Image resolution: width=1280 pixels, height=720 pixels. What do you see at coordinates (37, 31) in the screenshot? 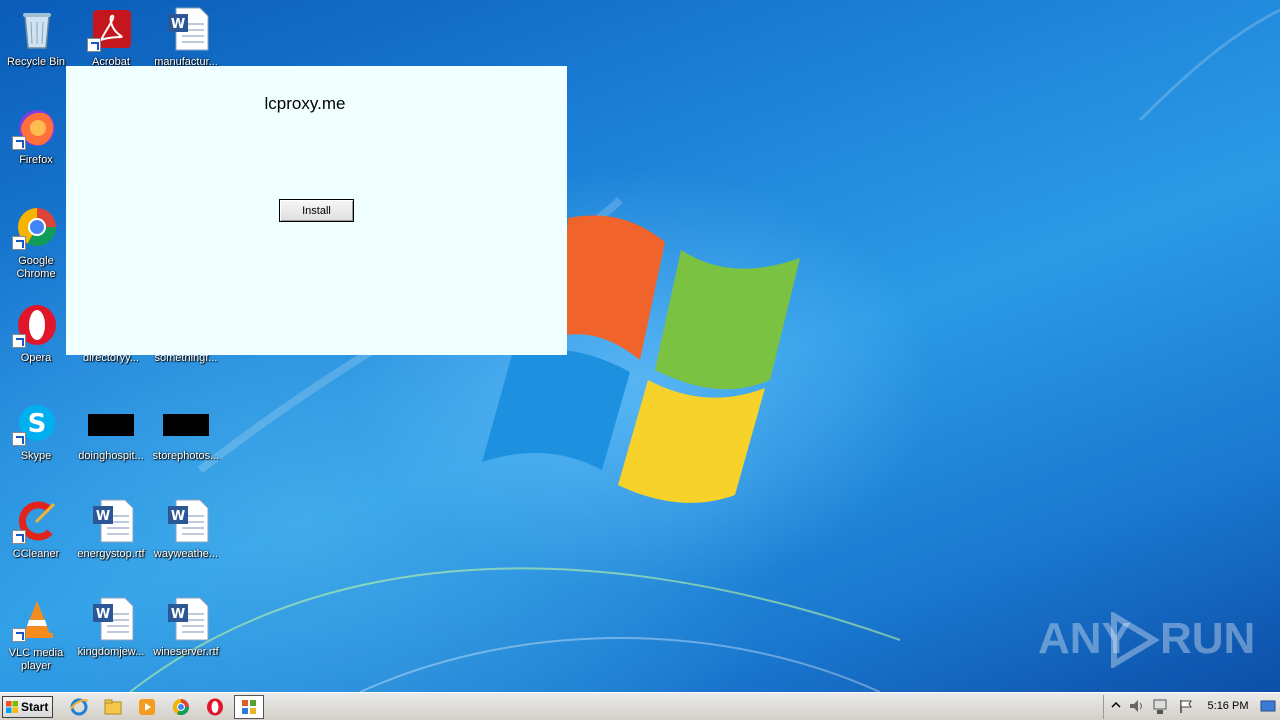
I see `recycle-bin-icon` at bounding box center [37, 31].